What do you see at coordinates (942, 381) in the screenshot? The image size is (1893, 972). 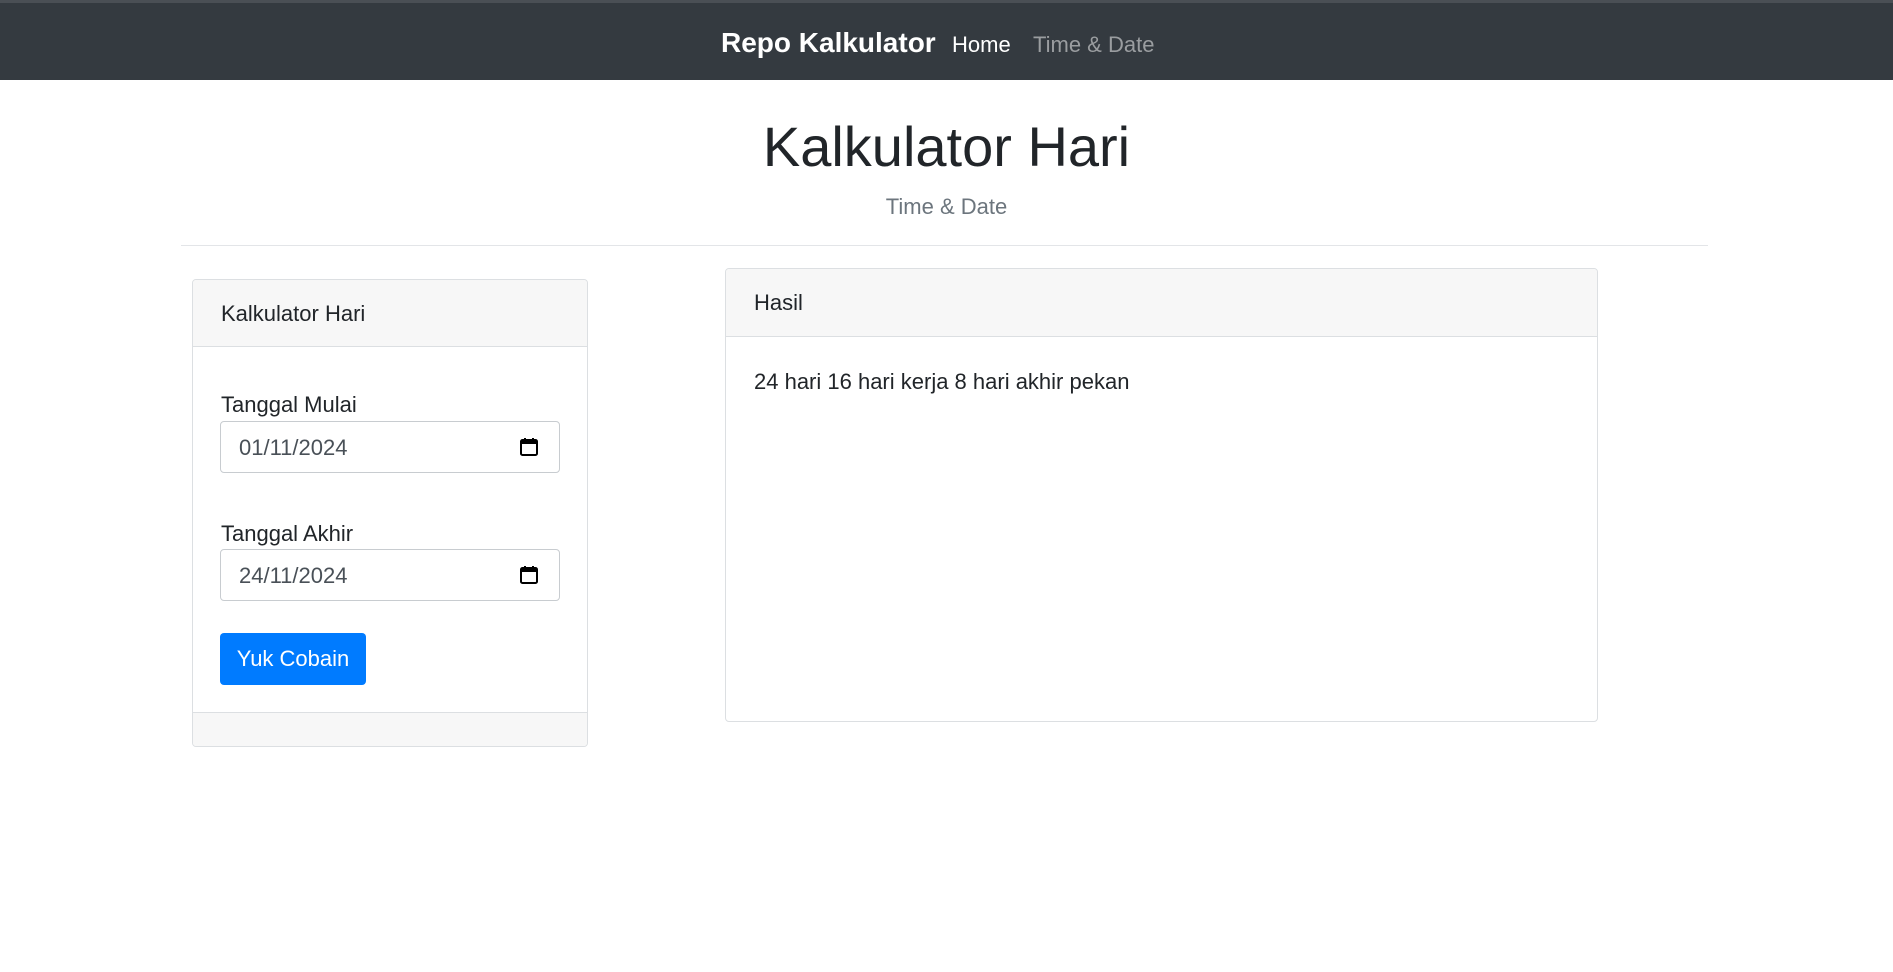 I see `result-text: 24 hari 16 hari kerja 8 hari akhir pekan` at bounding box center [942, 381].